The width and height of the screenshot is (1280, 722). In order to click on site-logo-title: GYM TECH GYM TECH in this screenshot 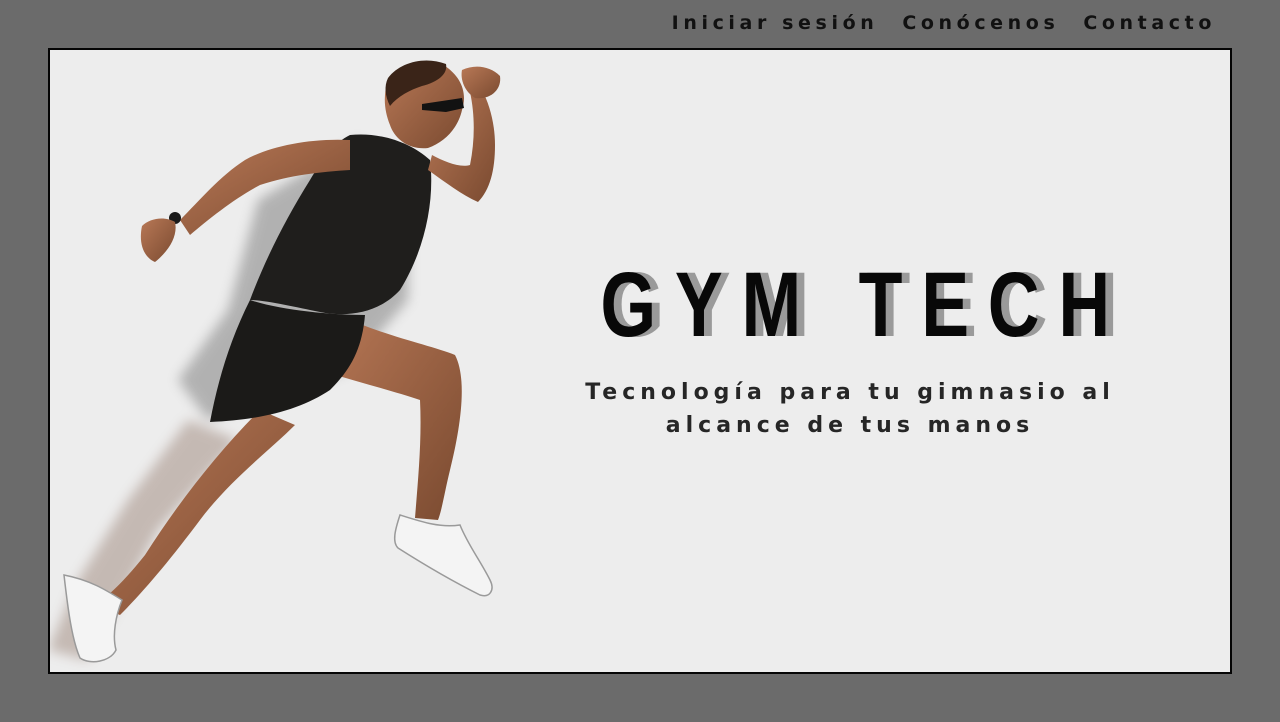, I will do `click(864, 305)`.